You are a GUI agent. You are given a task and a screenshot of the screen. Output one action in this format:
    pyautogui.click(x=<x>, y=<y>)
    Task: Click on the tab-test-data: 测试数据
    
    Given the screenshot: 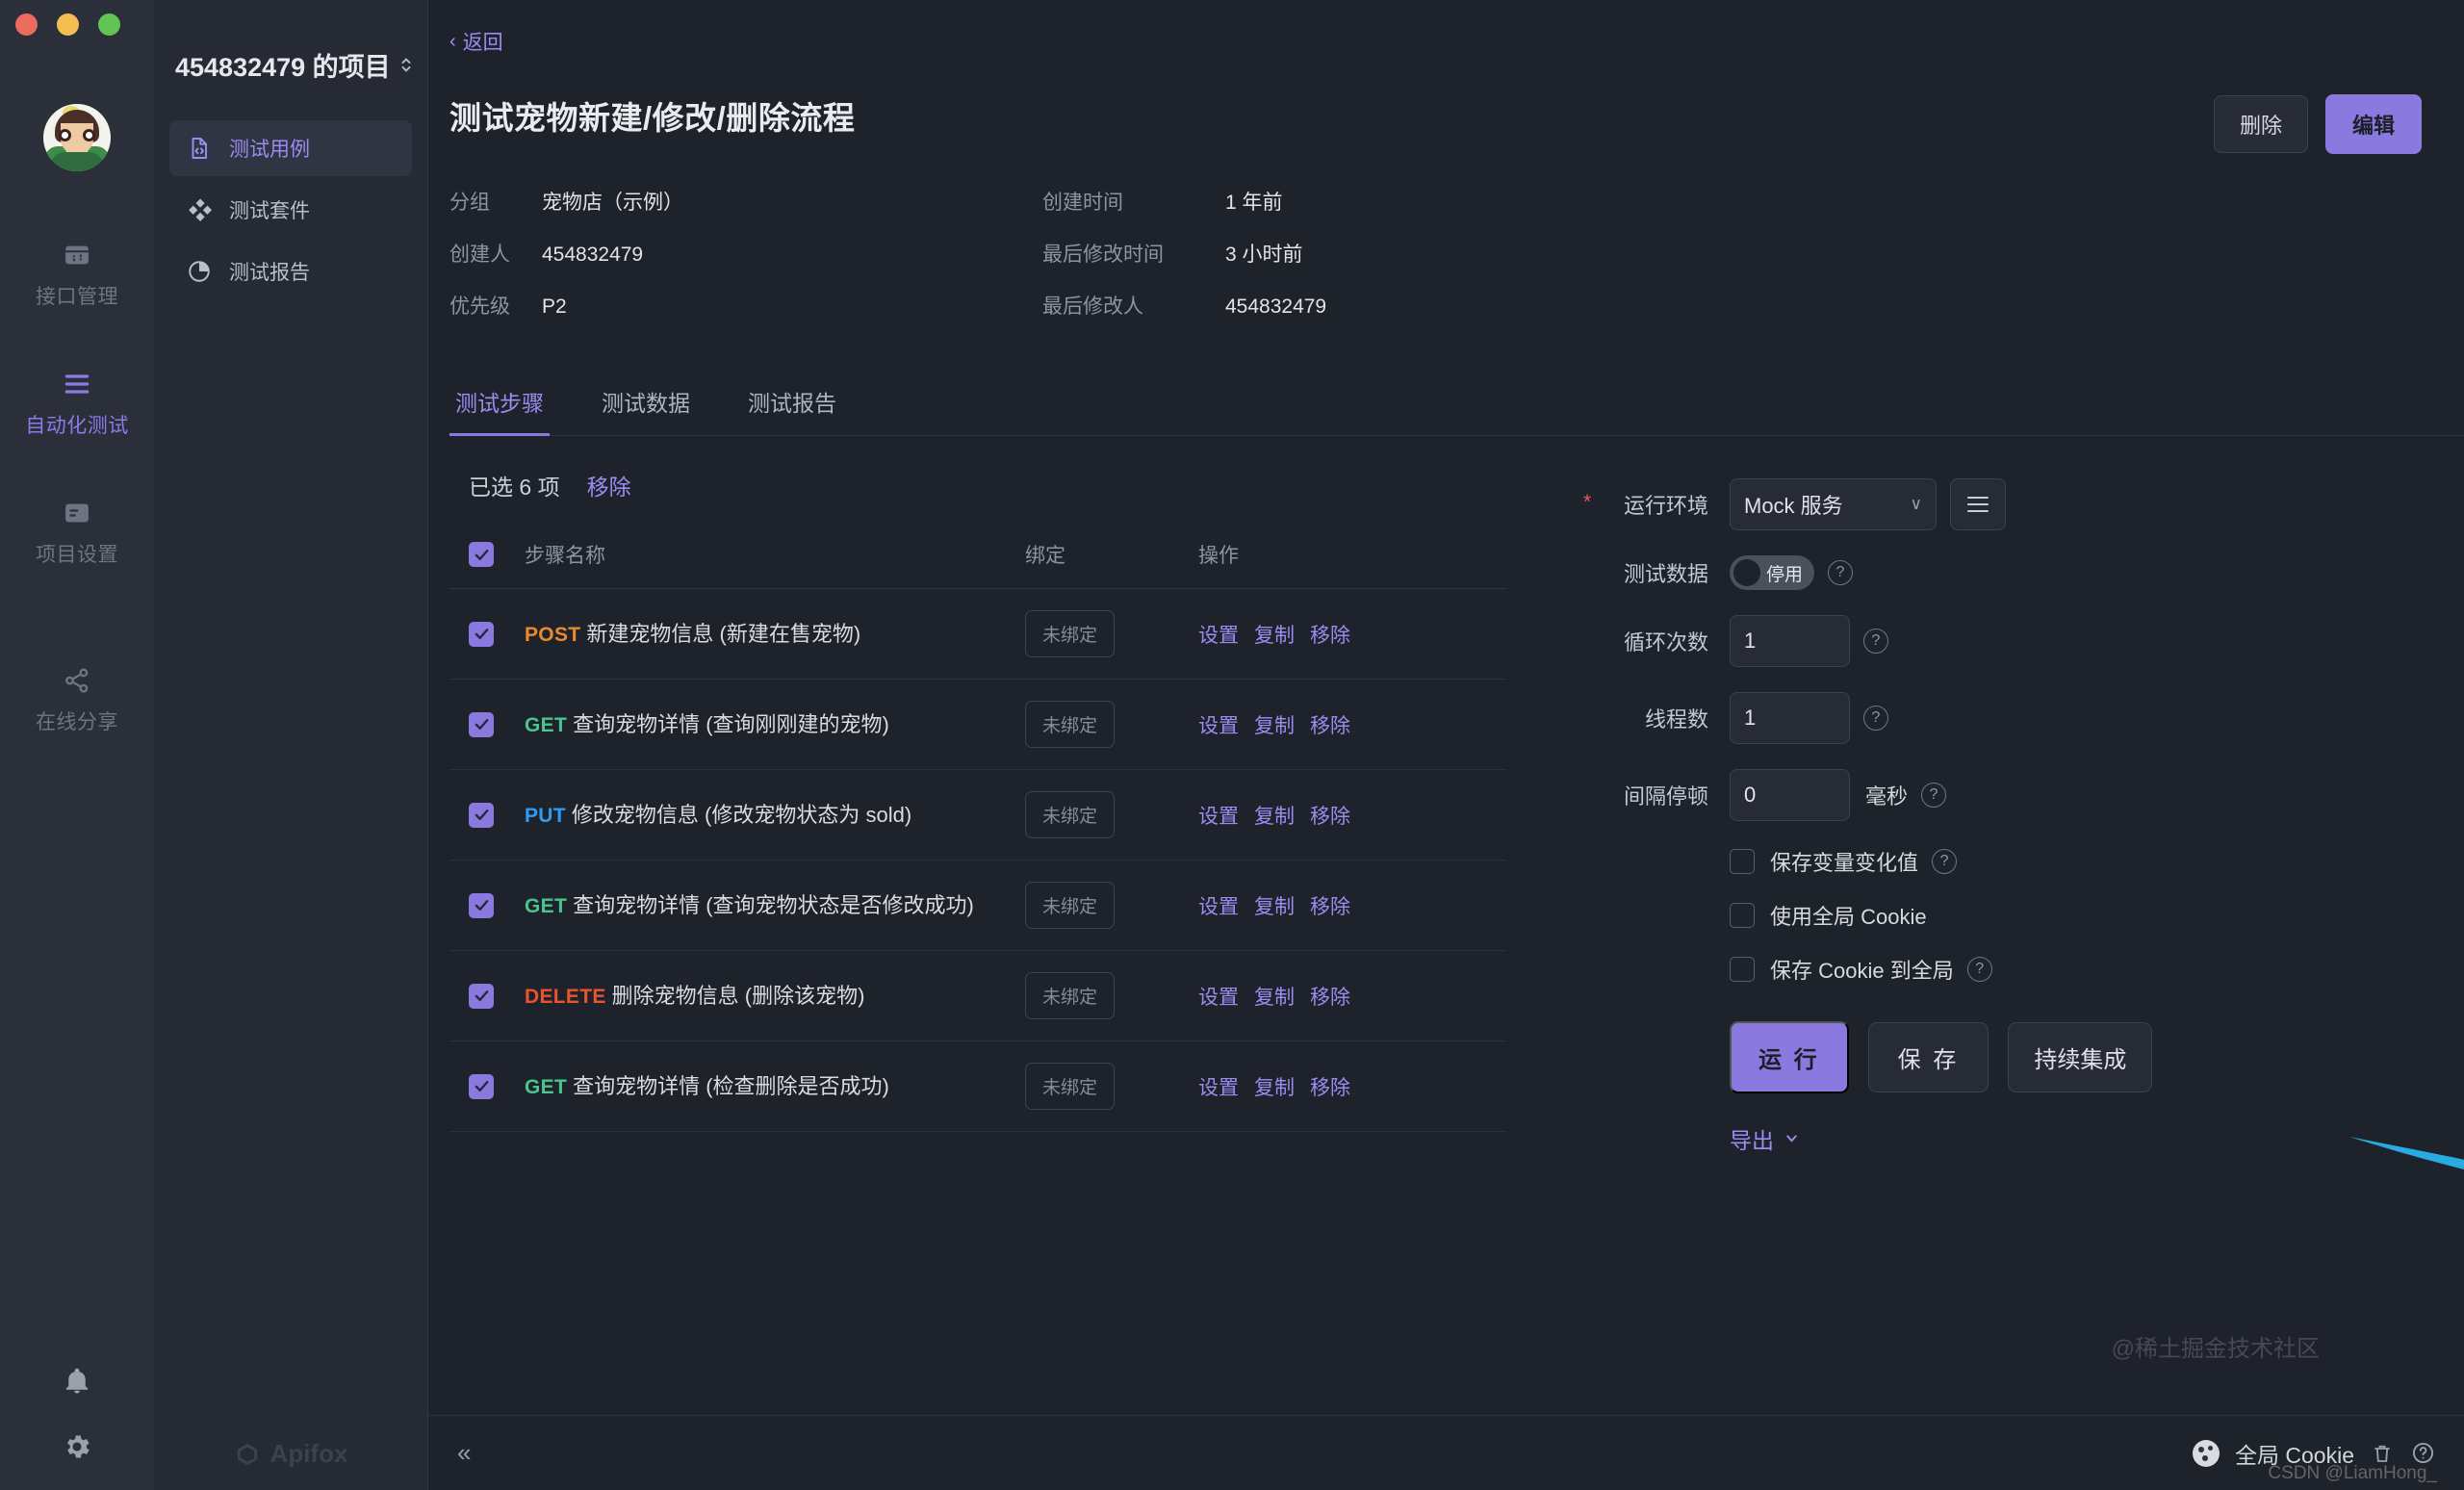 What is the action you would take?
    pyautogui.click(x=646, y=404)
    